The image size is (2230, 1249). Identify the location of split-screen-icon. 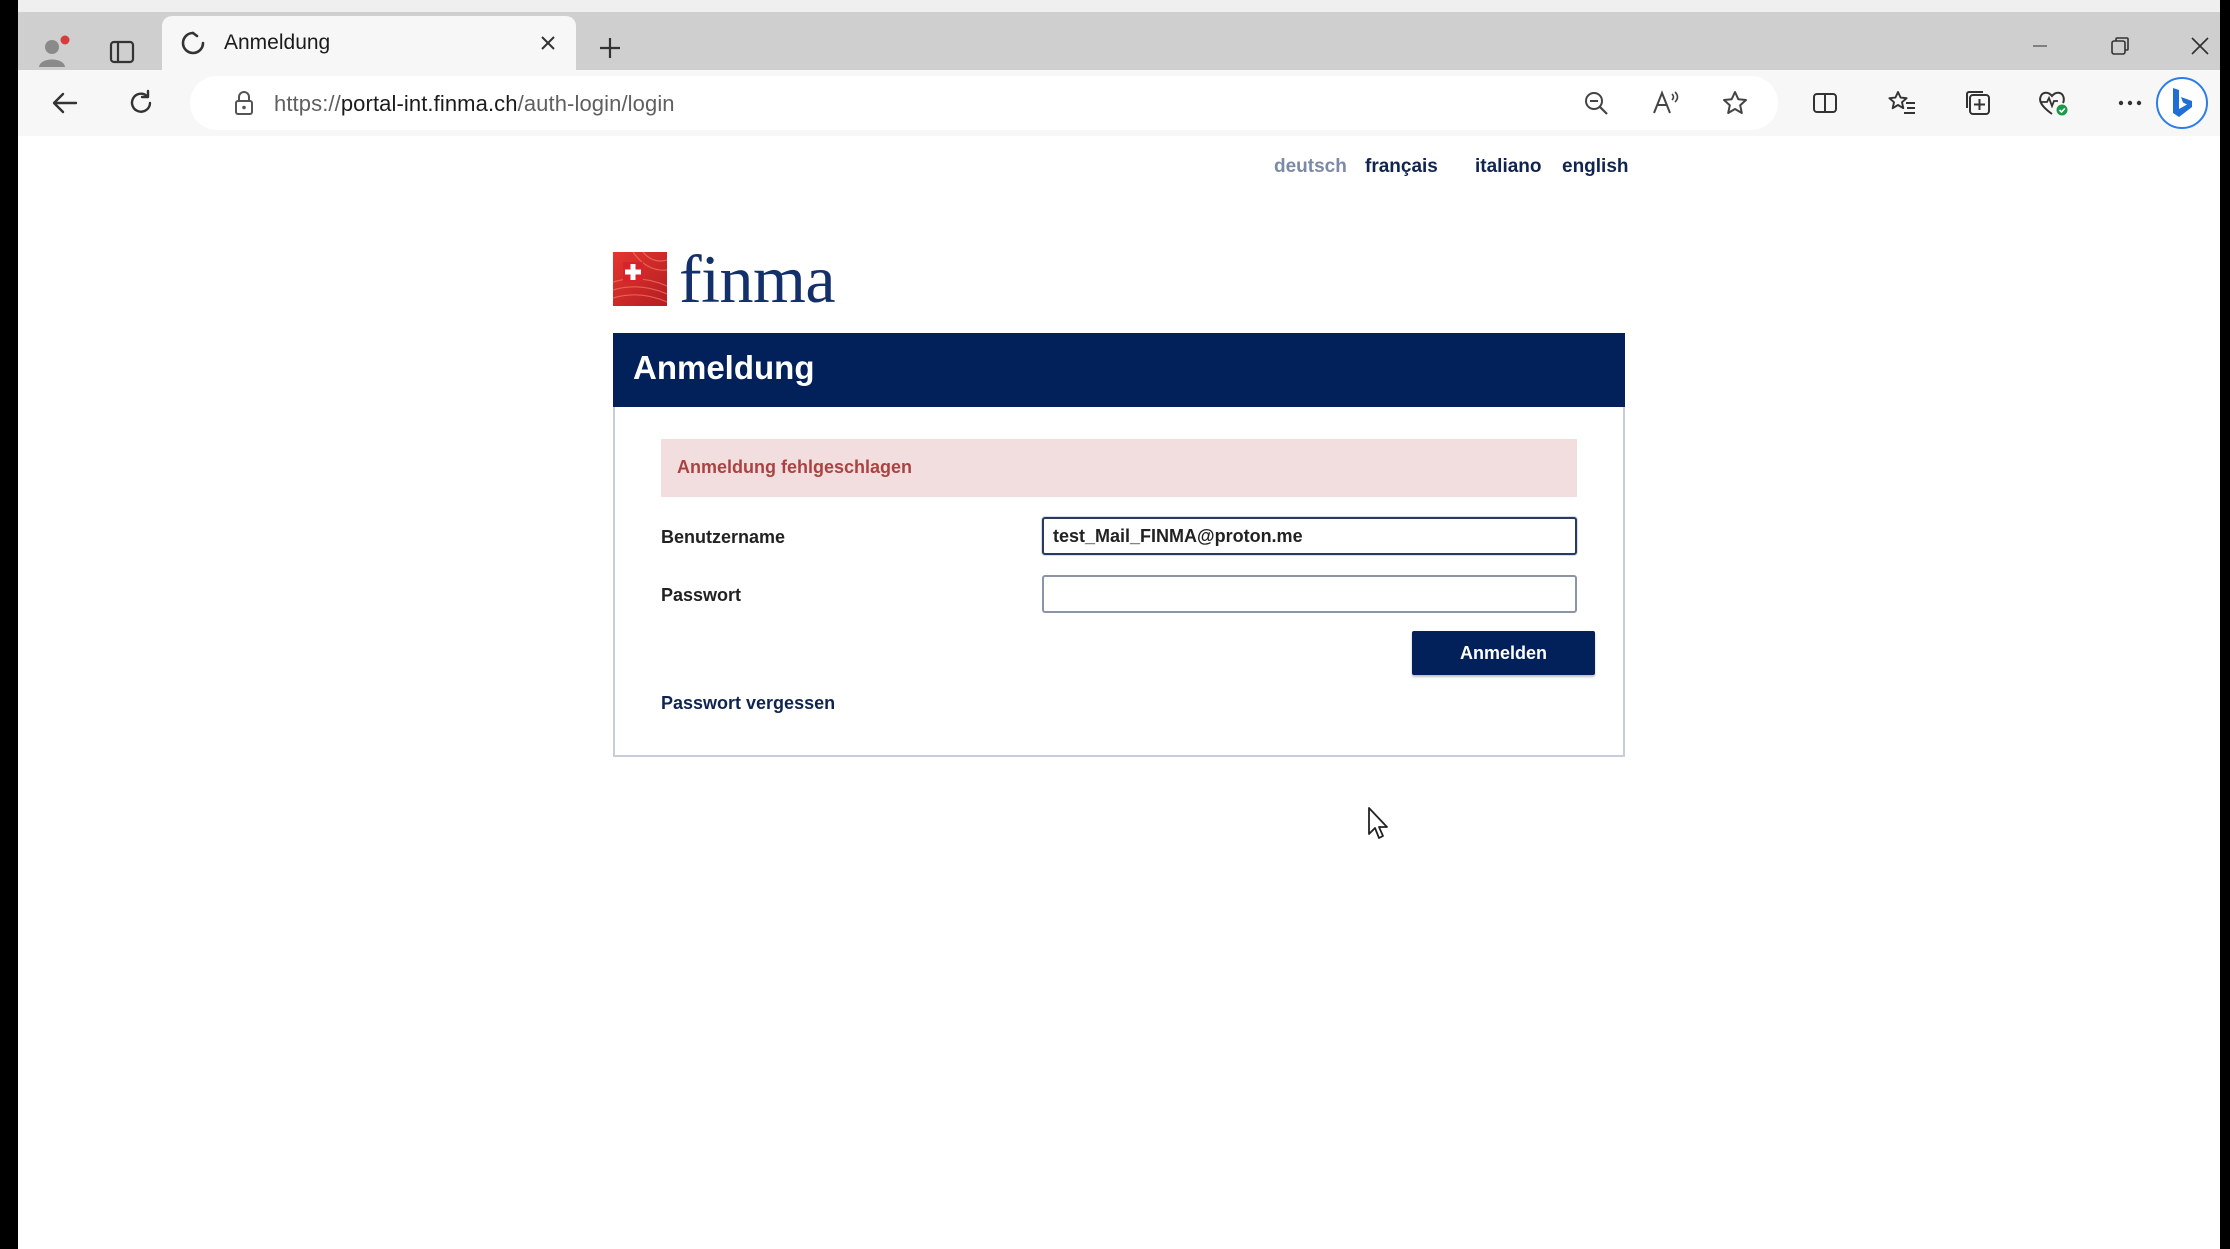
(1825, 103).